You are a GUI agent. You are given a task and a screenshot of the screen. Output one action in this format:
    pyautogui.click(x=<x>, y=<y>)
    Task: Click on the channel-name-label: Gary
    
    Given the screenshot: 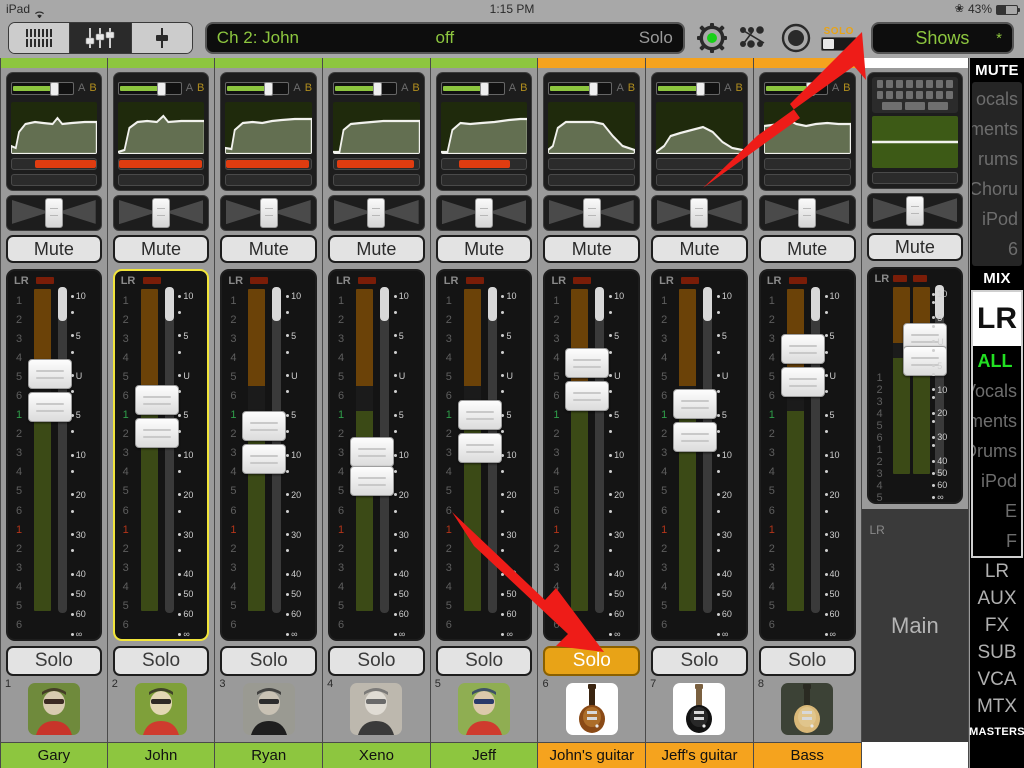 What is the action you would take?
    pyautogui.click(x=54, y=755)
    